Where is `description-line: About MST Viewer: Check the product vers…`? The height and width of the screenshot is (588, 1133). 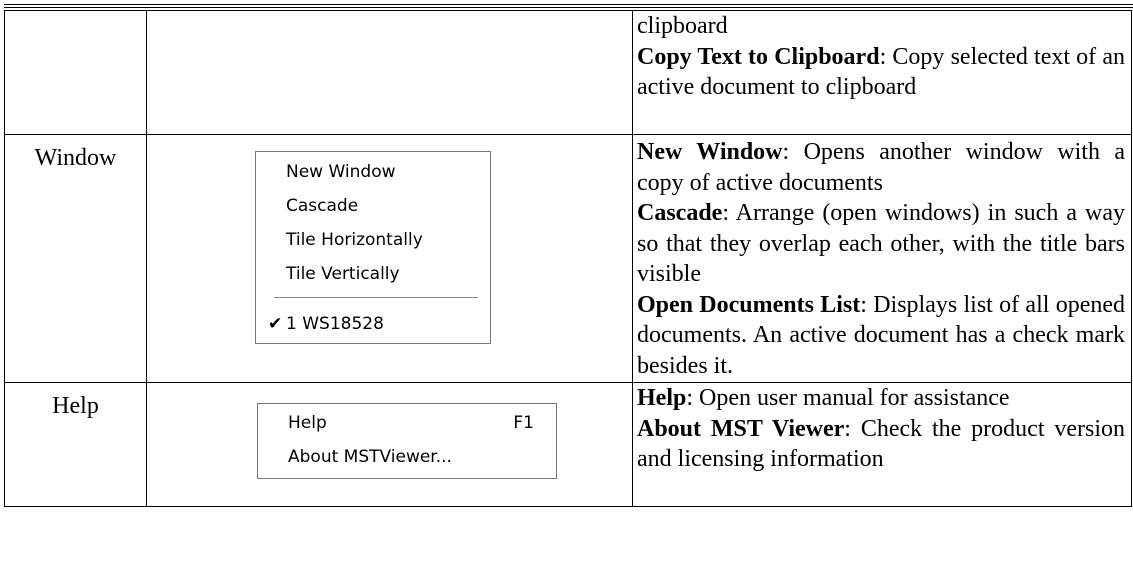 description-line: About MST Viewer: Check the product vers… is located at coordinates (881, 444).